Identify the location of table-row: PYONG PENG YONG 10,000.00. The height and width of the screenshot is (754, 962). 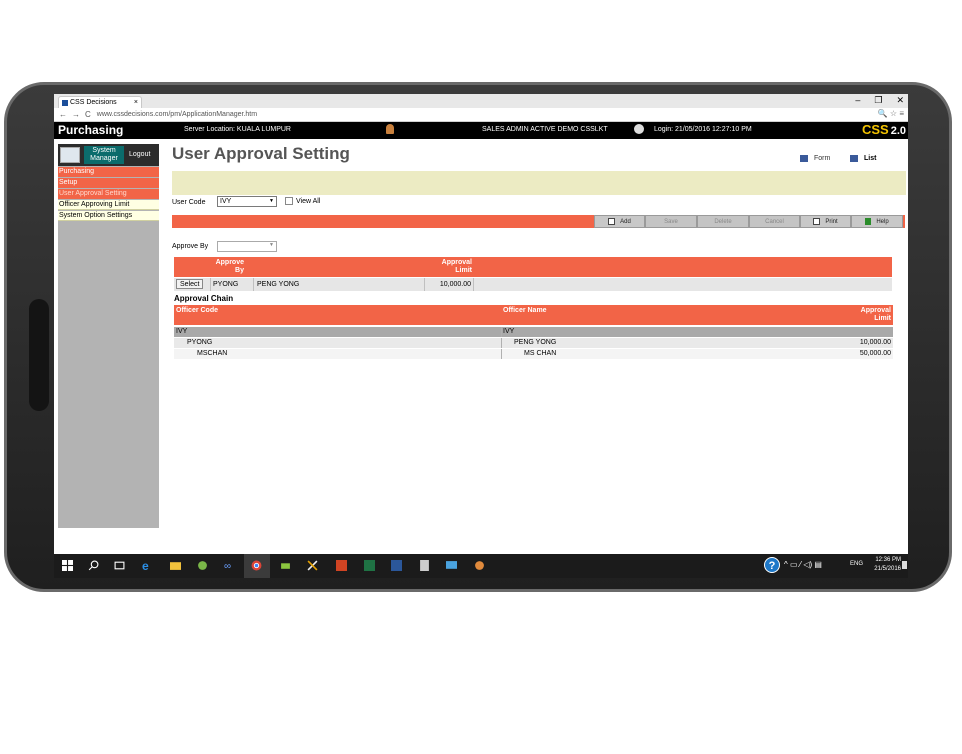
(533, 343).